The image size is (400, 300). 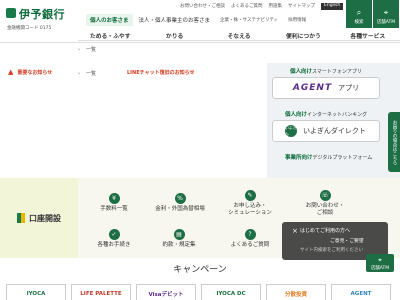 What do you see at coordinates (114, 235) in the screenshot?
I see `check-icon: ✓` at bounding box center [114, 235].